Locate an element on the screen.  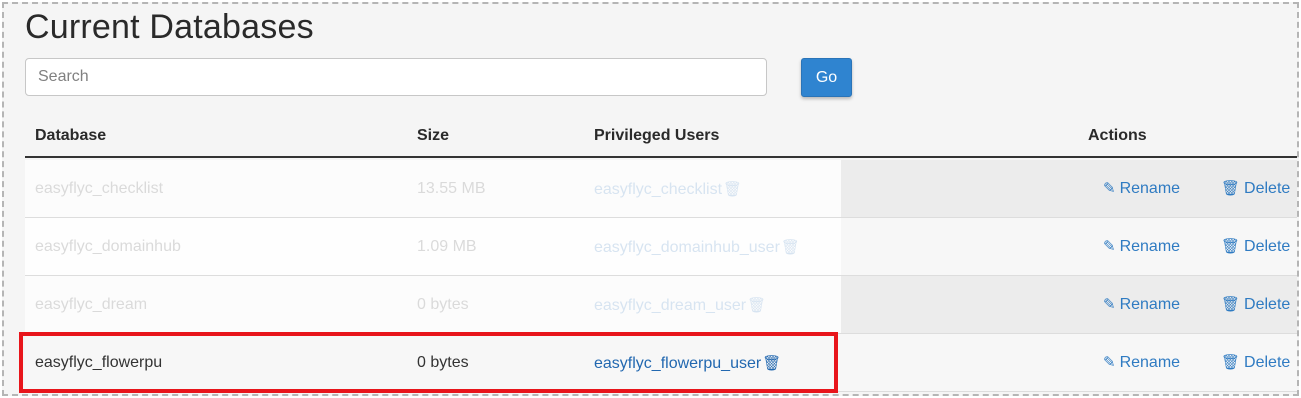
database-size: 13.55 MB is located at coordinates (451, 188).